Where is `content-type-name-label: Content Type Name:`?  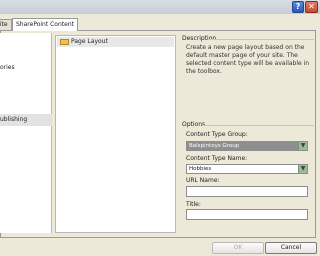
content-type-name-label: Content Type Name: is located at coordinates (217, 158).